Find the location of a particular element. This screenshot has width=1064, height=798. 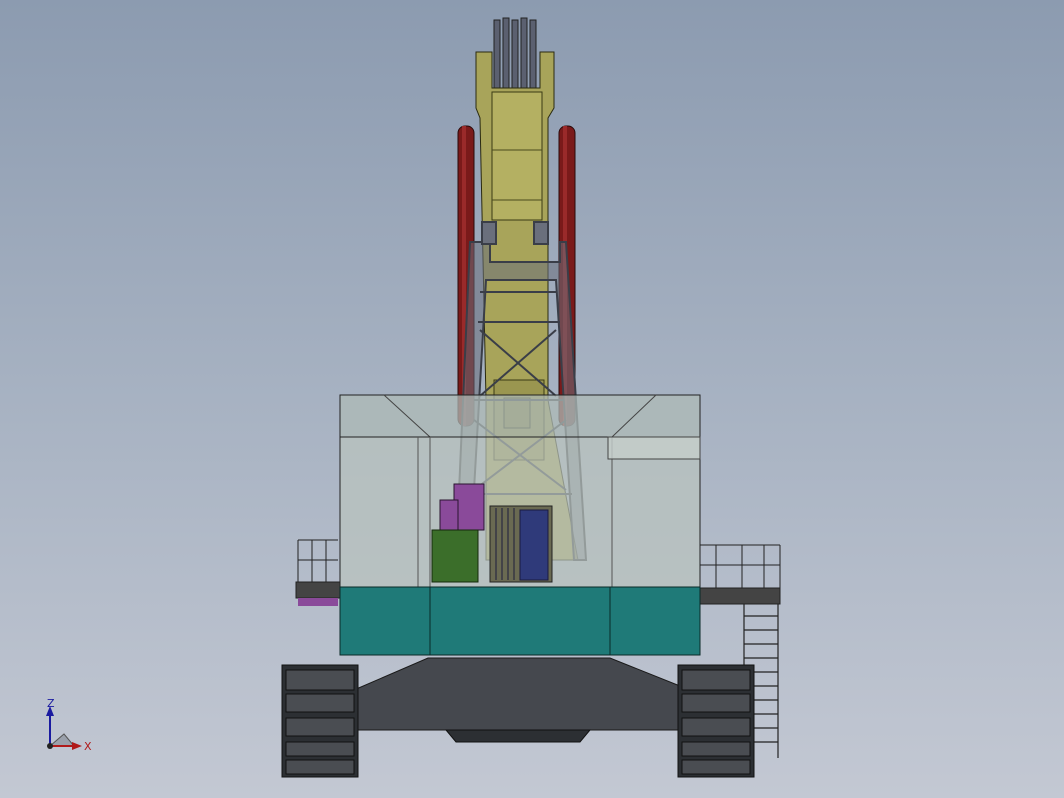

z-axis-label: Z is located at coordinates (51, 704).